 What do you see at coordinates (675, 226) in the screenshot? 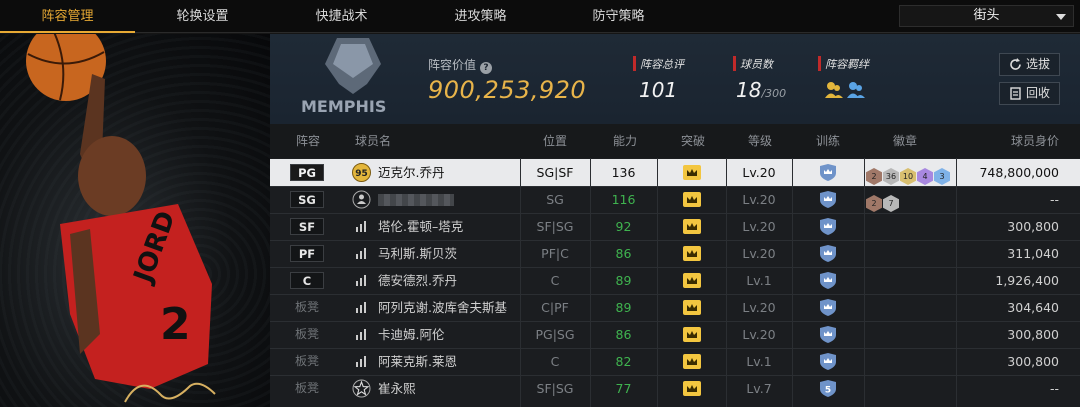
I see `table-row: SF 塔伦.霍顿–塔克 SF|SG 92 Lv.20 300,800` at bounding box center [675, 226].